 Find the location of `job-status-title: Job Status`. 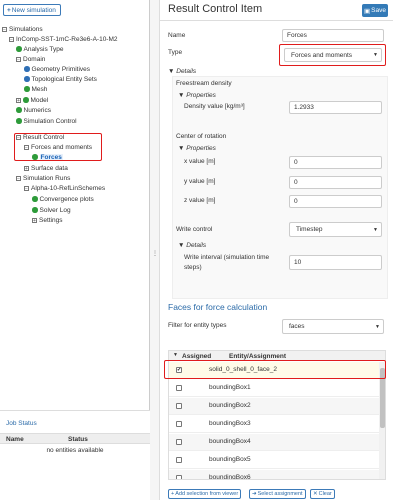

job-status-title: Job Status is located at coordinates (21, 423).